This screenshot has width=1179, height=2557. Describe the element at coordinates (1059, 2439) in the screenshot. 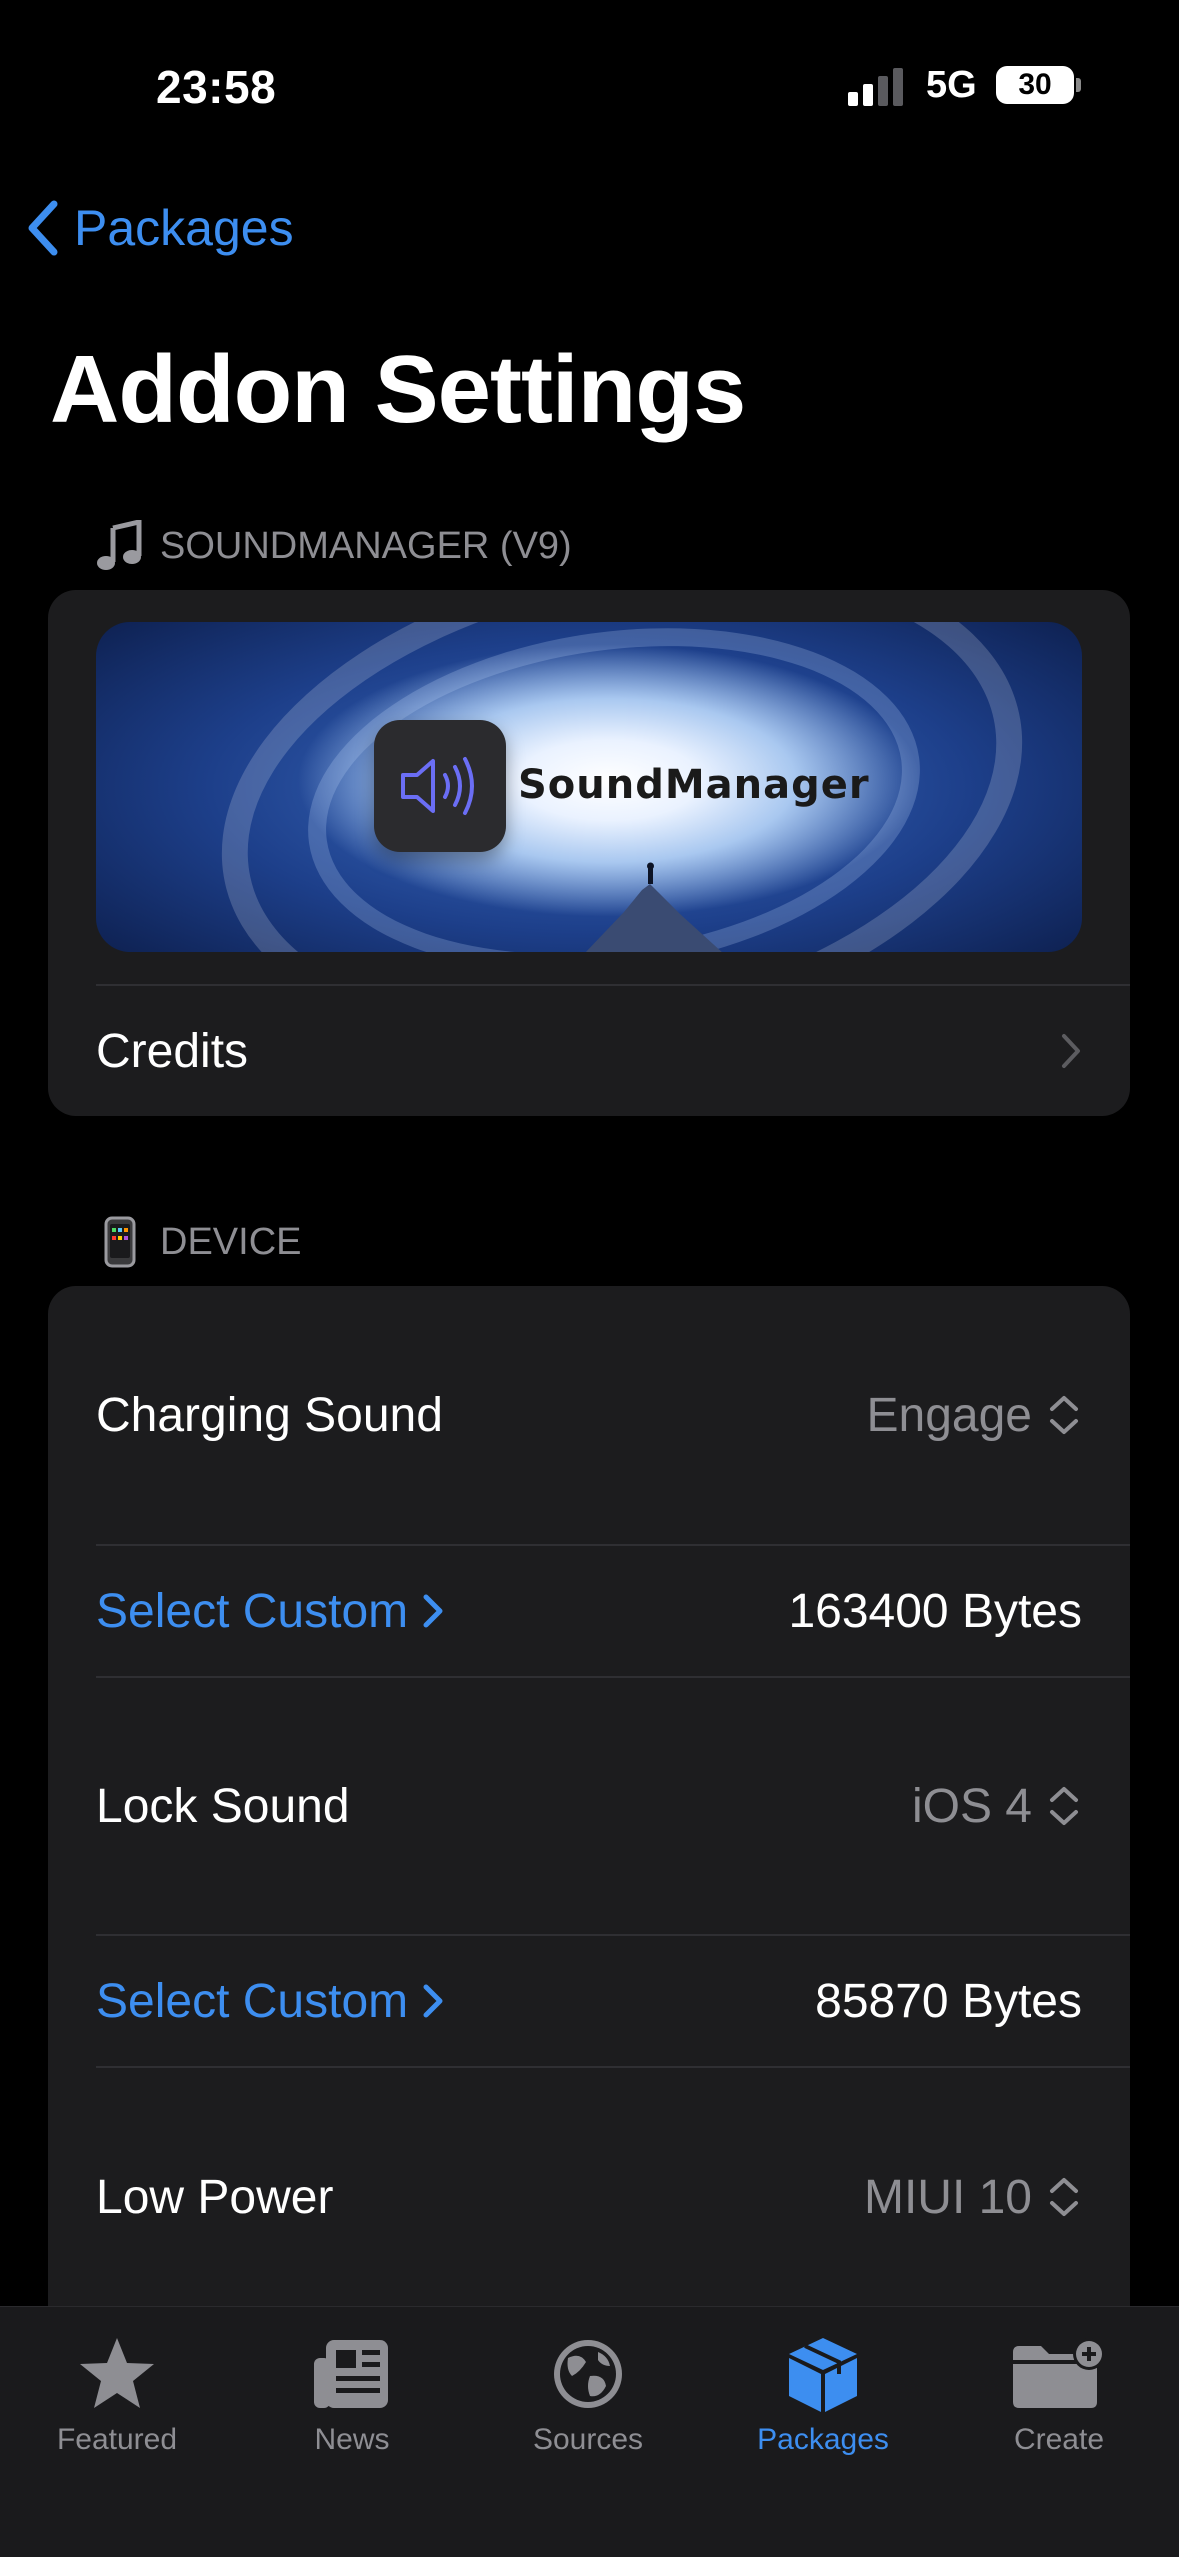

I see `tab-label: Create` at that location.